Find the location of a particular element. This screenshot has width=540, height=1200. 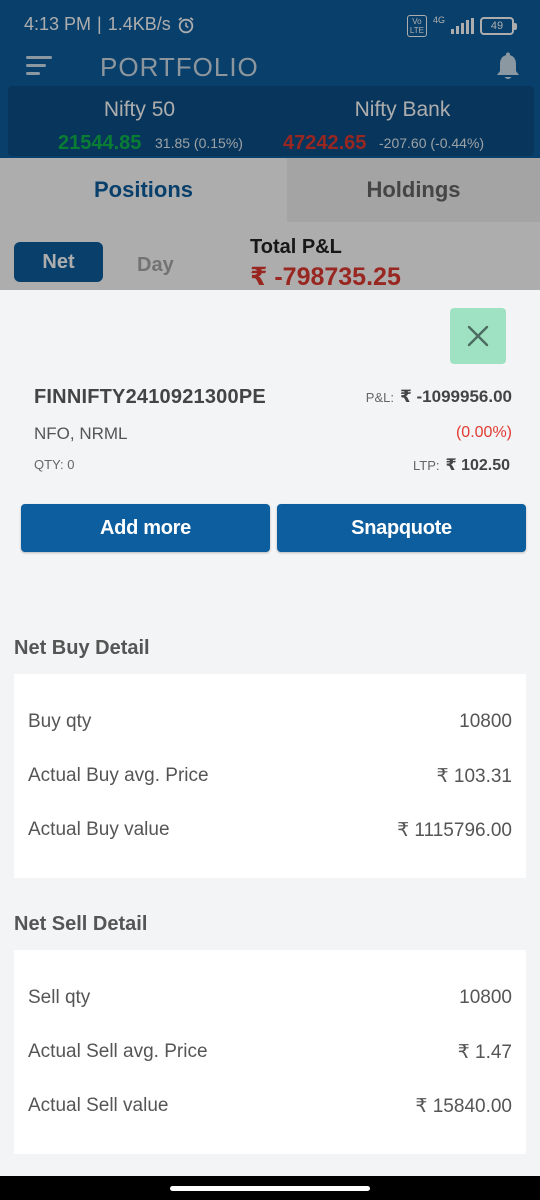

detail-value: ₹ 103.31 is located at coordinates (474, 776).